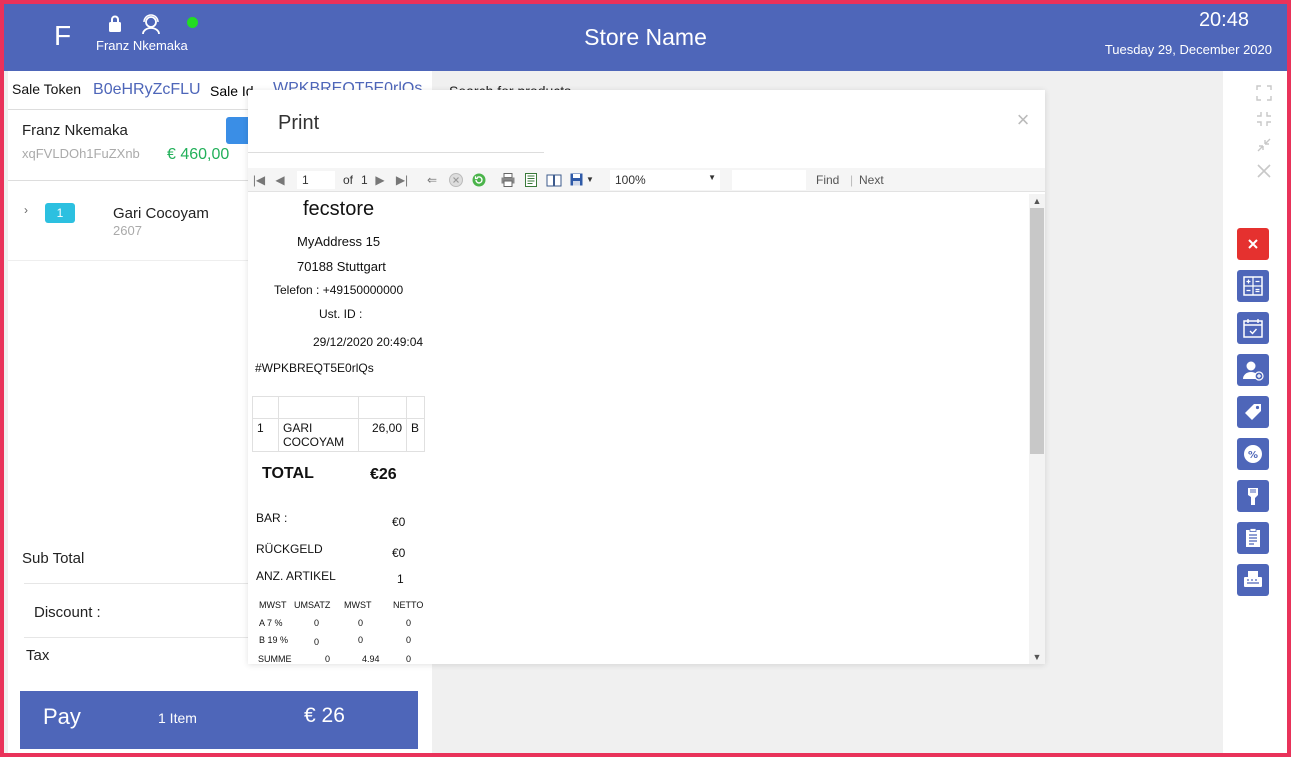 This screenshot has height=757, width=1291. I want to click on tax-cell: B 19 %, so click(274, 640).